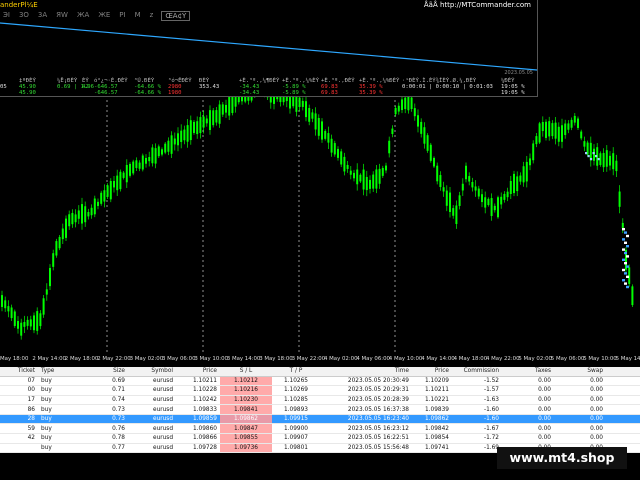 The height and width of the screenshot is (480, 640). I want to click on trade-markers, so click(607, 220).